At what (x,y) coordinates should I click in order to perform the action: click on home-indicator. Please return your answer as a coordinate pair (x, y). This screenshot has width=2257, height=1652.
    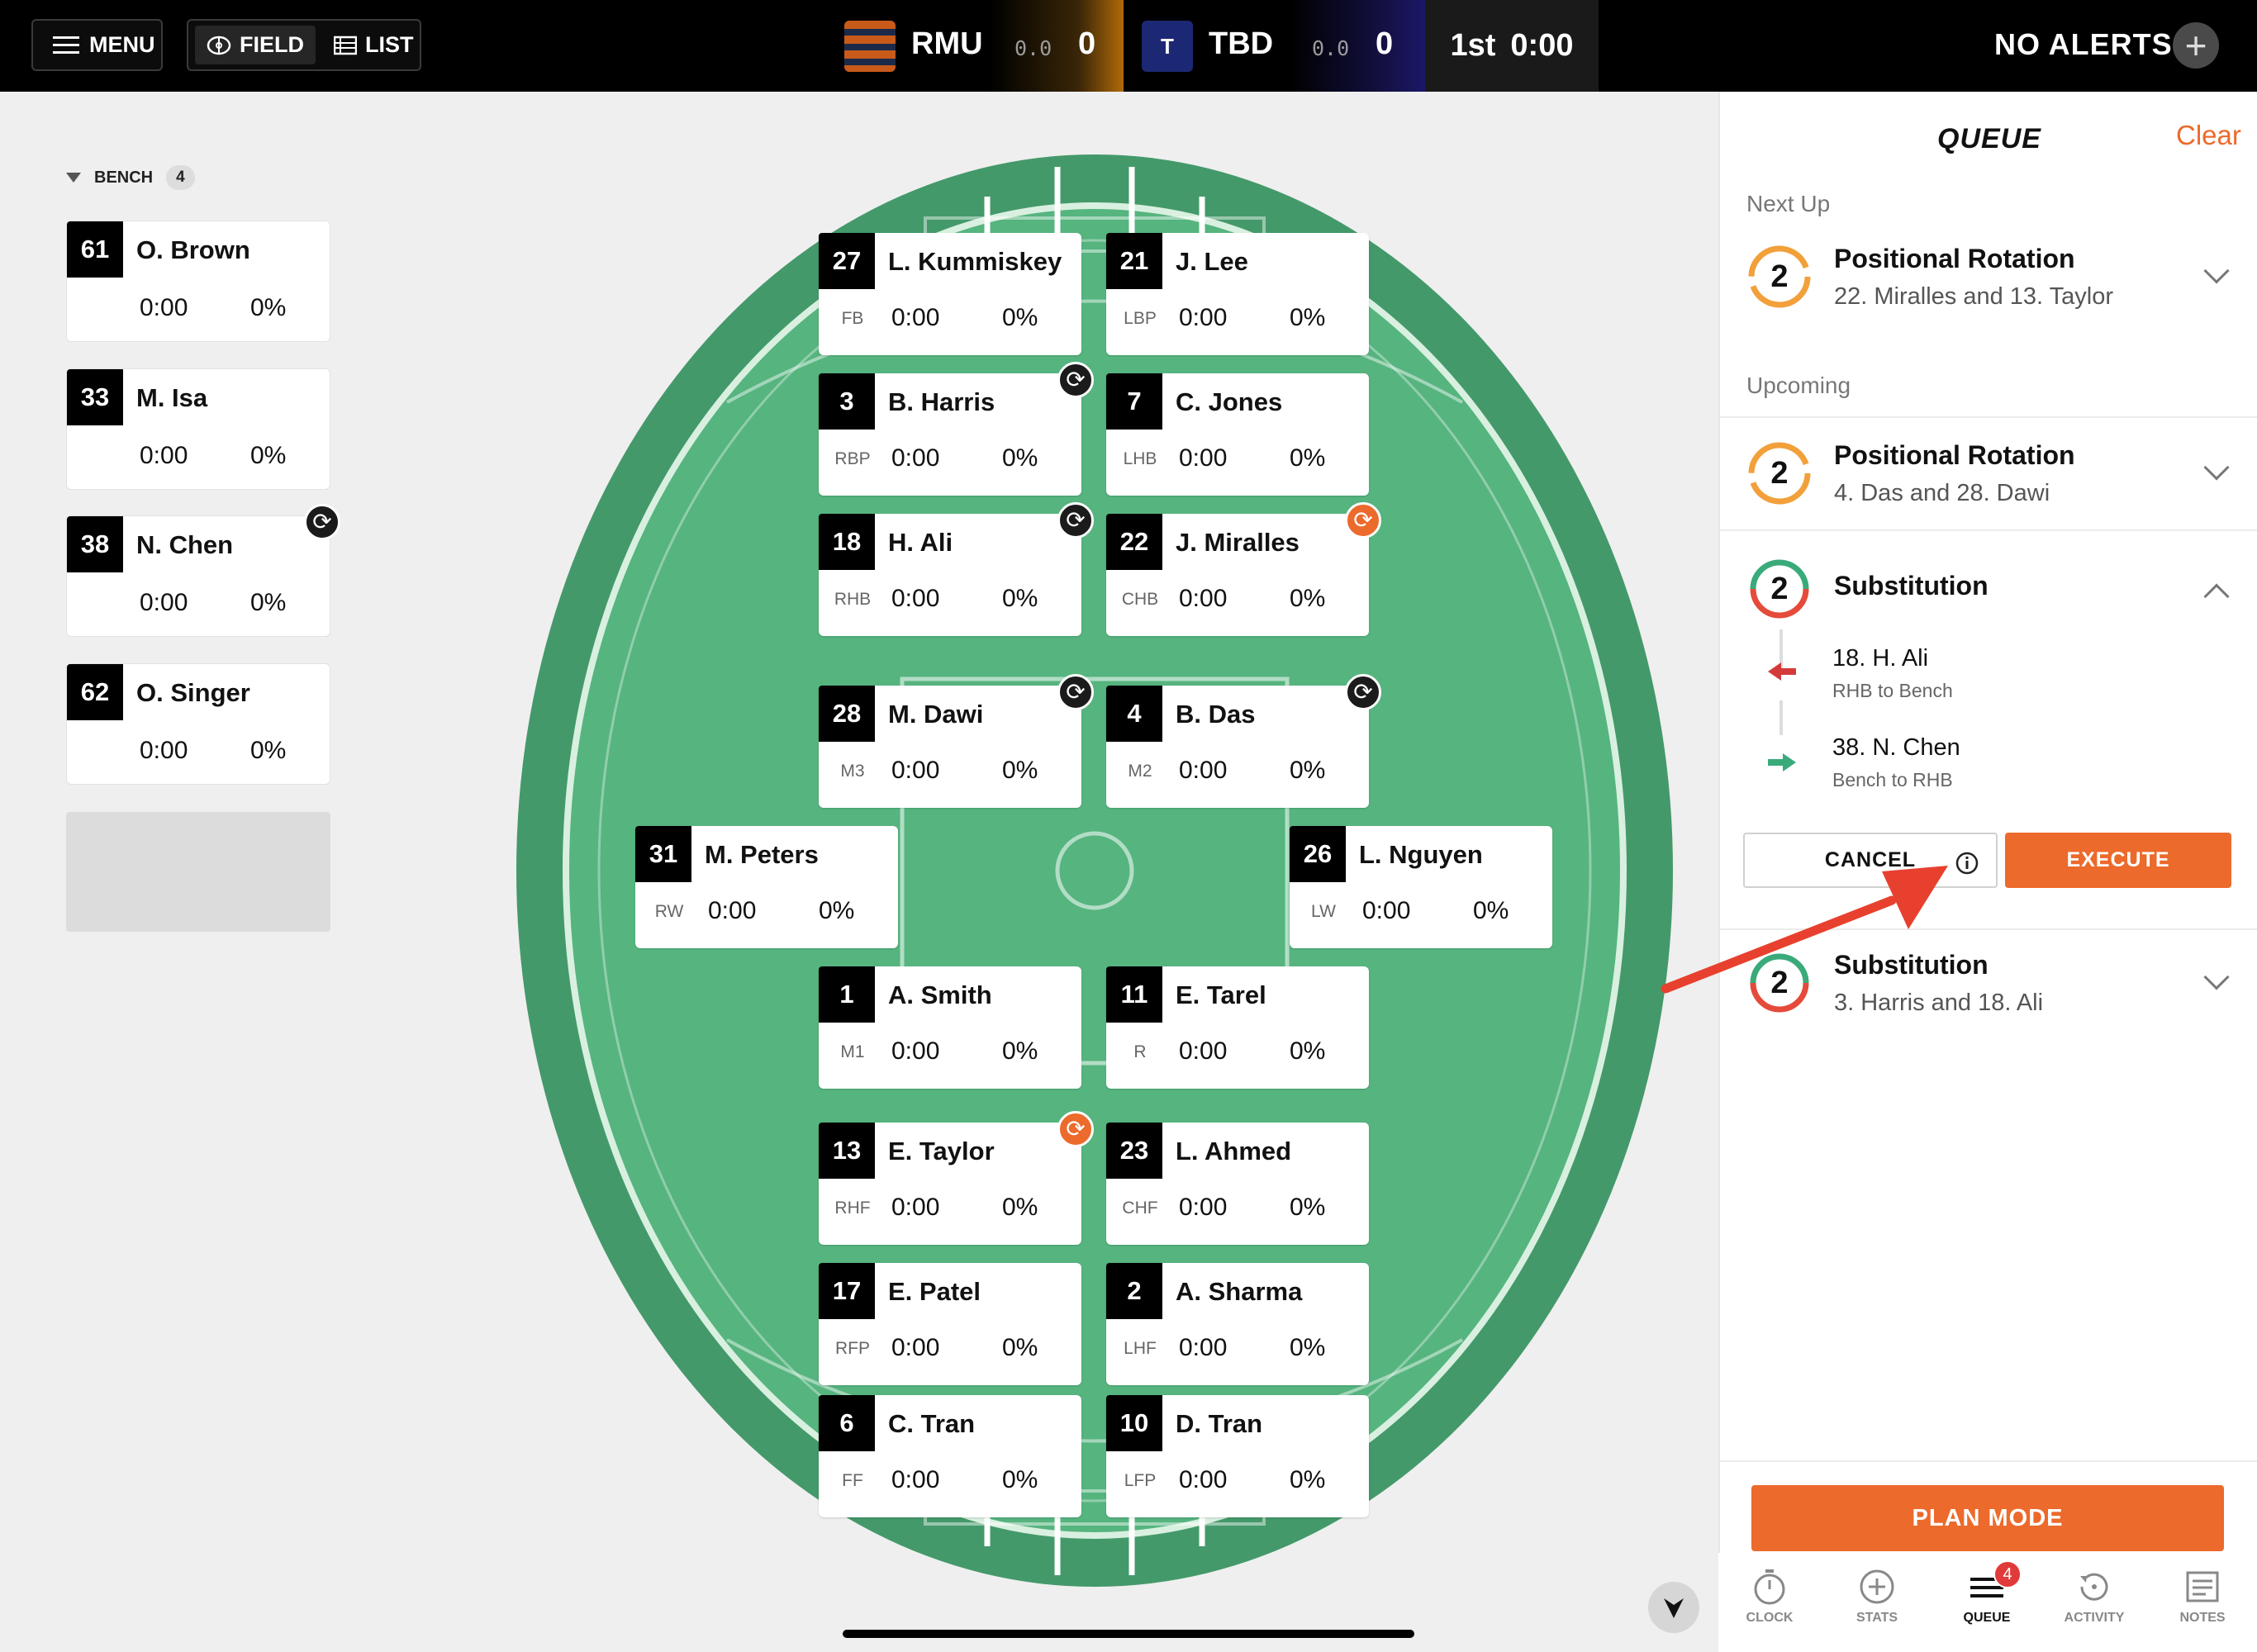
    Looking at the image, I should click on (1128, 1634).